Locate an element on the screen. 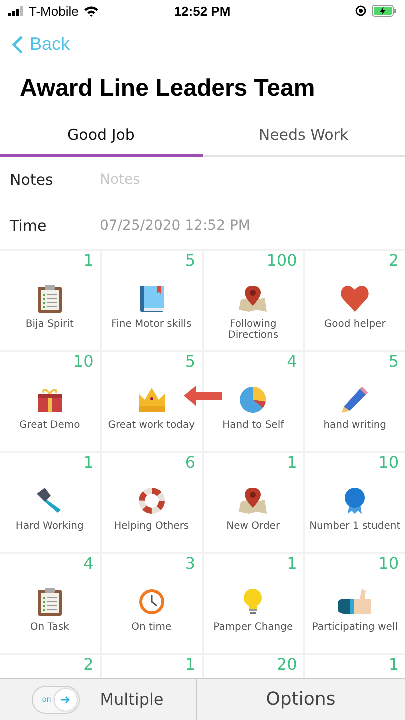 The image size is (405, 720). award-name: Number 1 student is located at coordinates (355, 526).